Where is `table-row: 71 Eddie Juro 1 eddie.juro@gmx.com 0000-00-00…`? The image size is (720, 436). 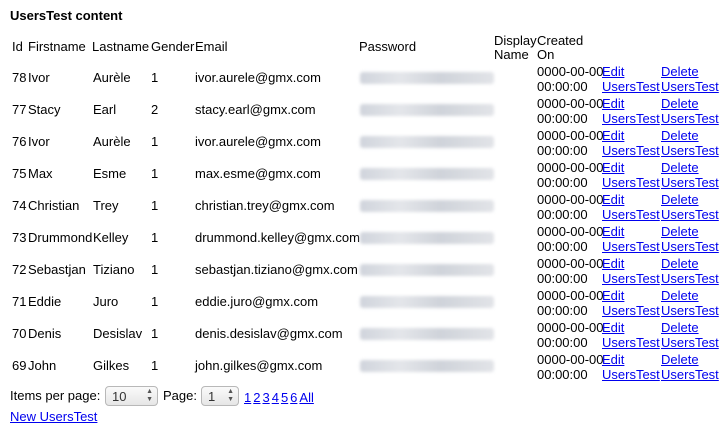
table-row: 71 Eddie Juro 1 eddie.juro@gmx.com 0000-00-00… is located at coordinates (360, 303).